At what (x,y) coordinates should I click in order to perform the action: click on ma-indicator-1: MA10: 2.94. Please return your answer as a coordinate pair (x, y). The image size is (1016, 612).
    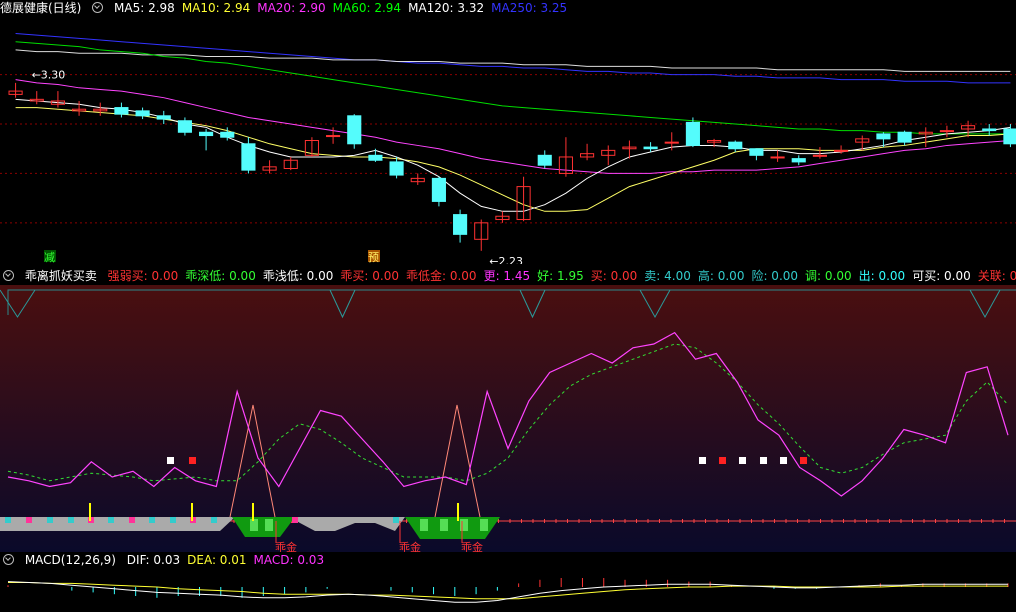
    Looking at the image, I should click on (216, 8).